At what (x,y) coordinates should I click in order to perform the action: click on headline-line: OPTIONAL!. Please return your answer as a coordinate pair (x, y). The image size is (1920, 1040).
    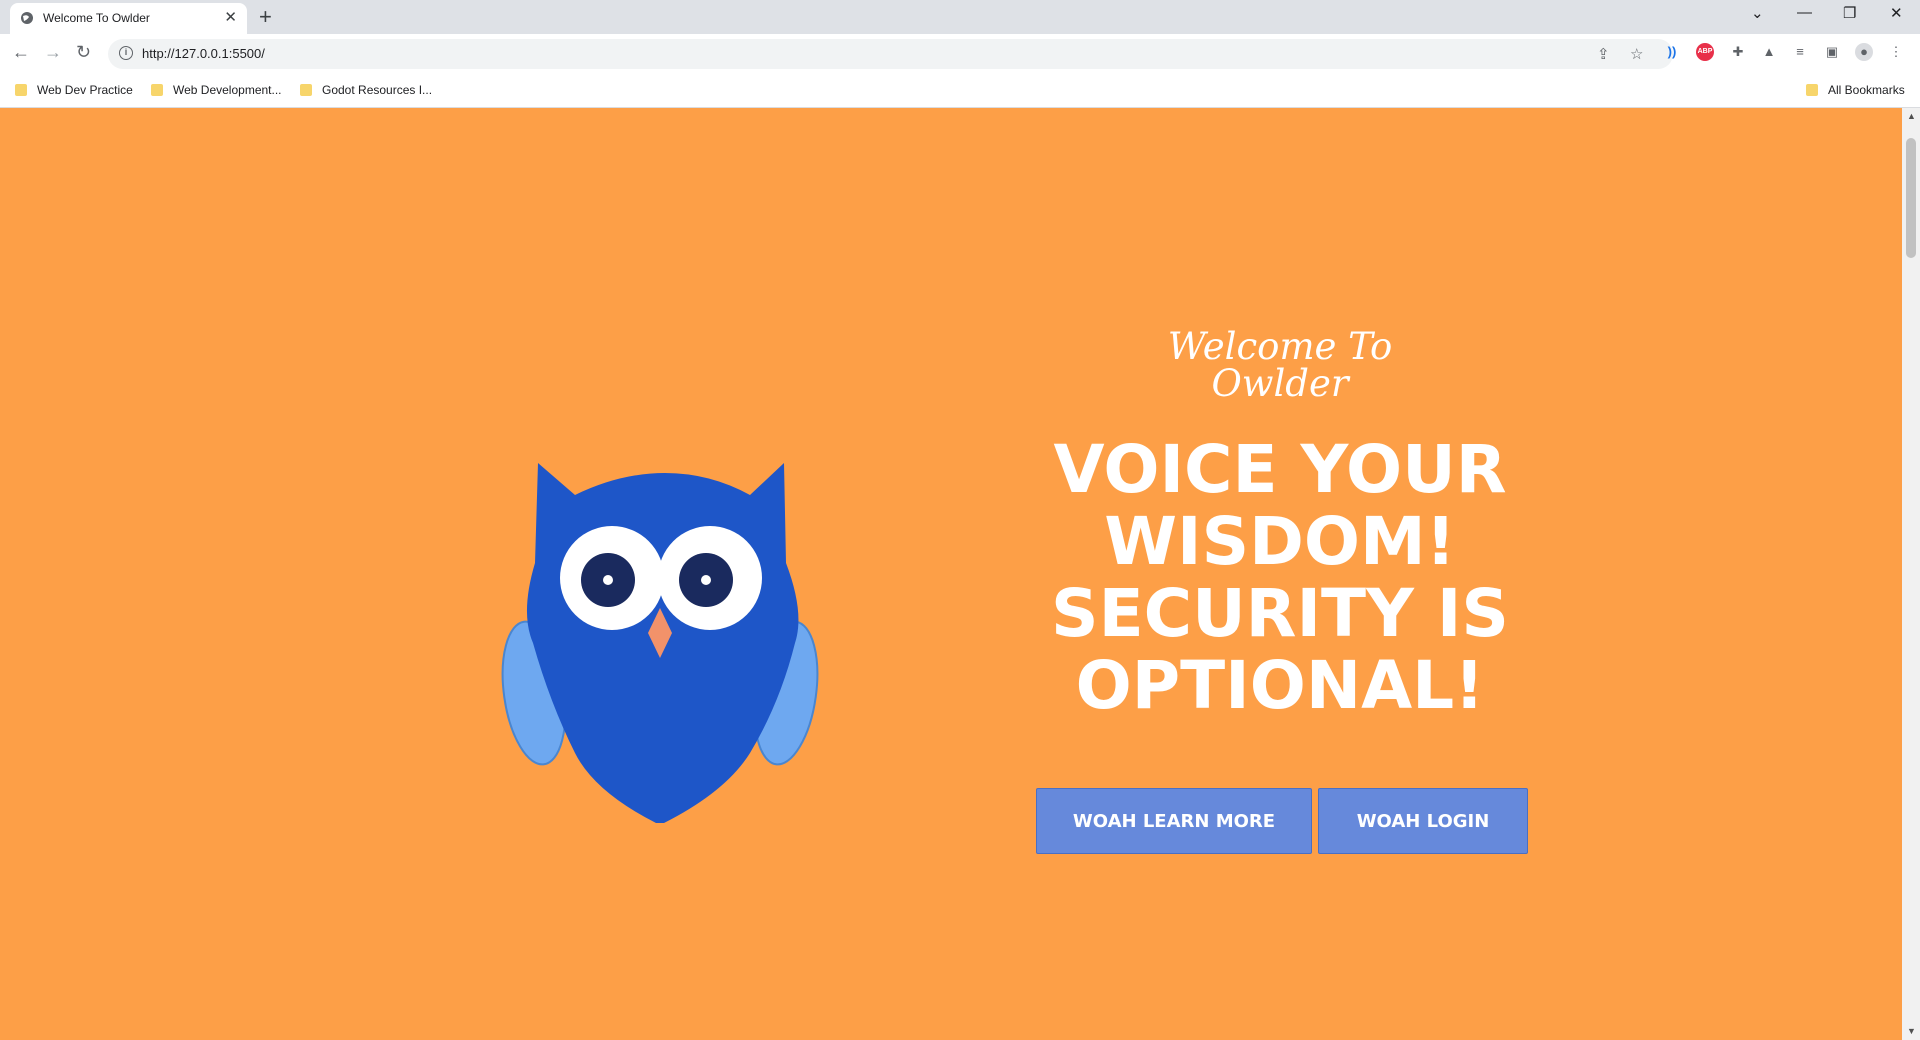
    Looking at the image, I should click on (1280, 685).